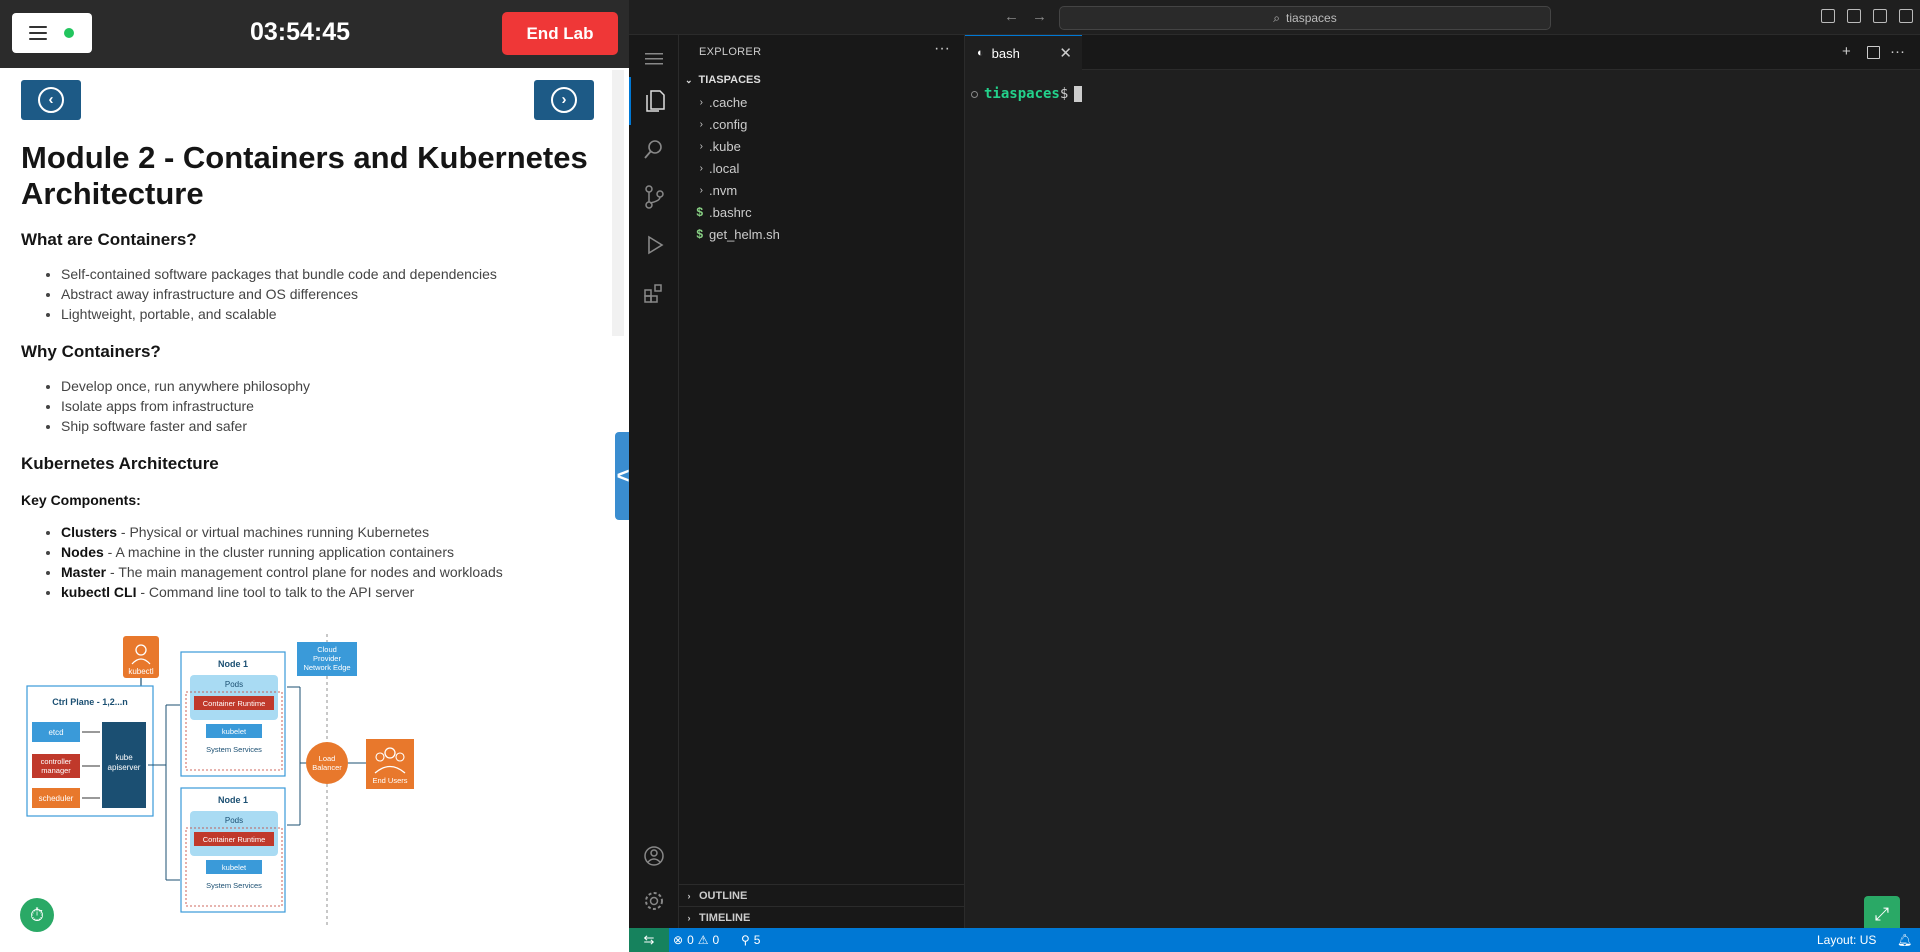  What do you see at coordinates (822, 917) in the screenshot?
I see `timeline-section: › TIMELINE` at bounding box center [822, 917].